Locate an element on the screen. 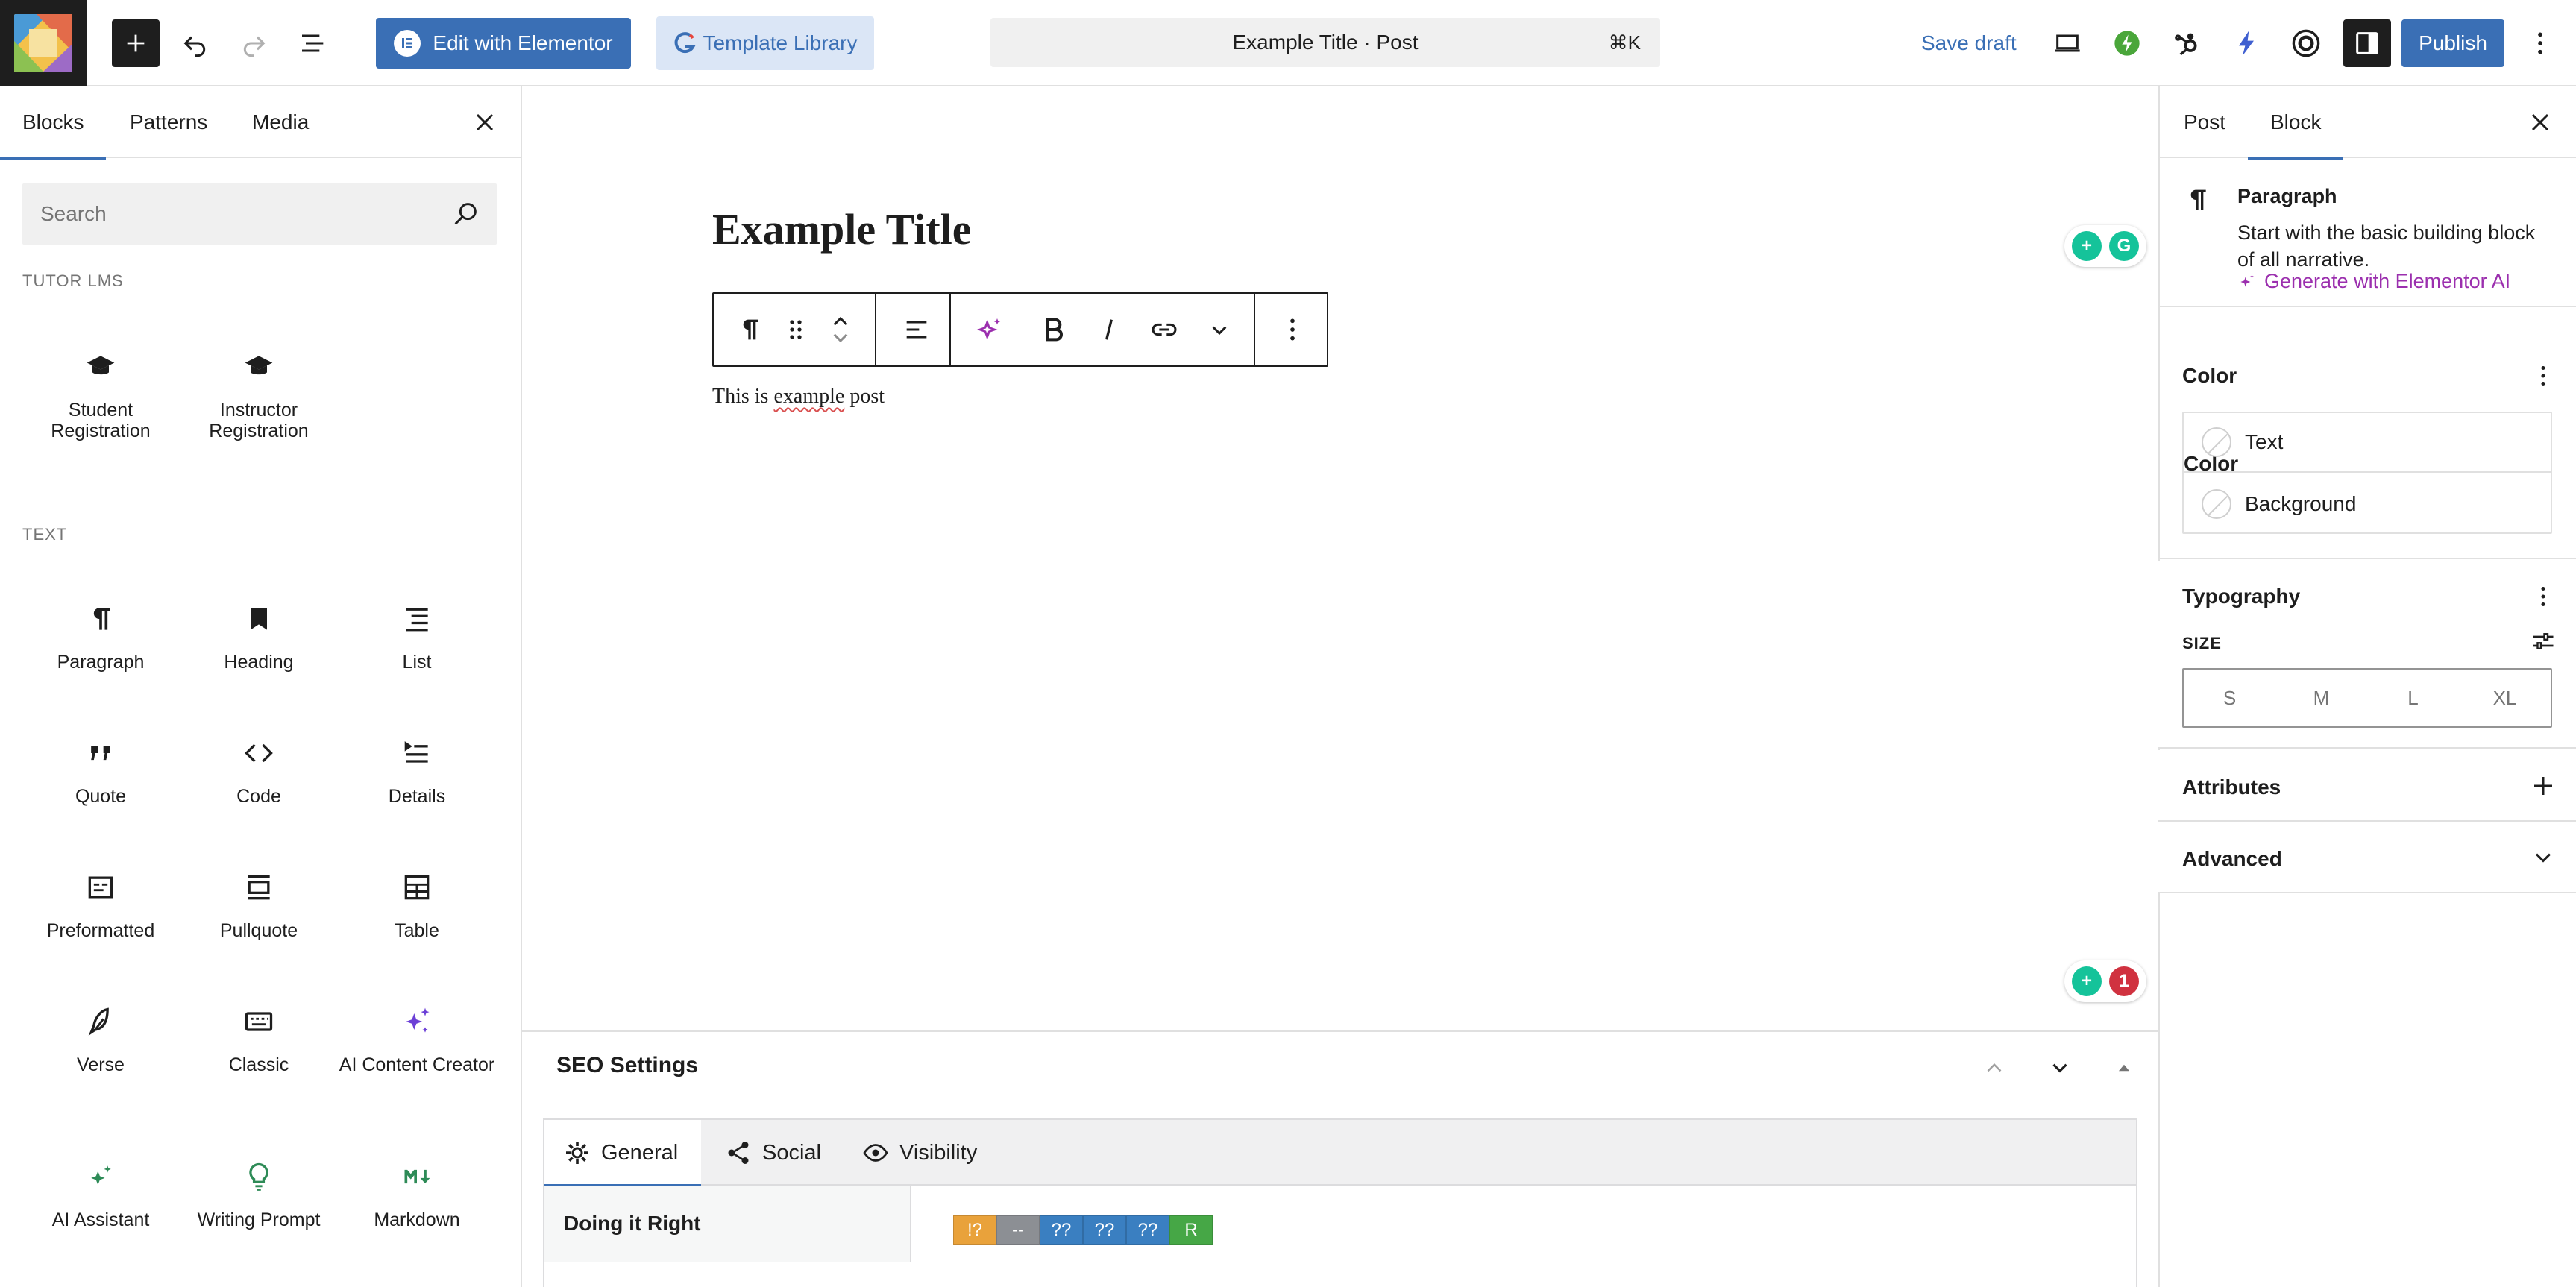 The width and height of the screenshot is (2576, 1287). undo-button is located at coordinates (196, 43).